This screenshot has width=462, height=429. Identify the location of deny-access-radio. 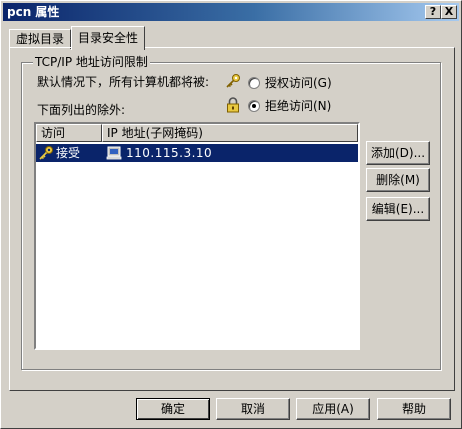
(254, 106).